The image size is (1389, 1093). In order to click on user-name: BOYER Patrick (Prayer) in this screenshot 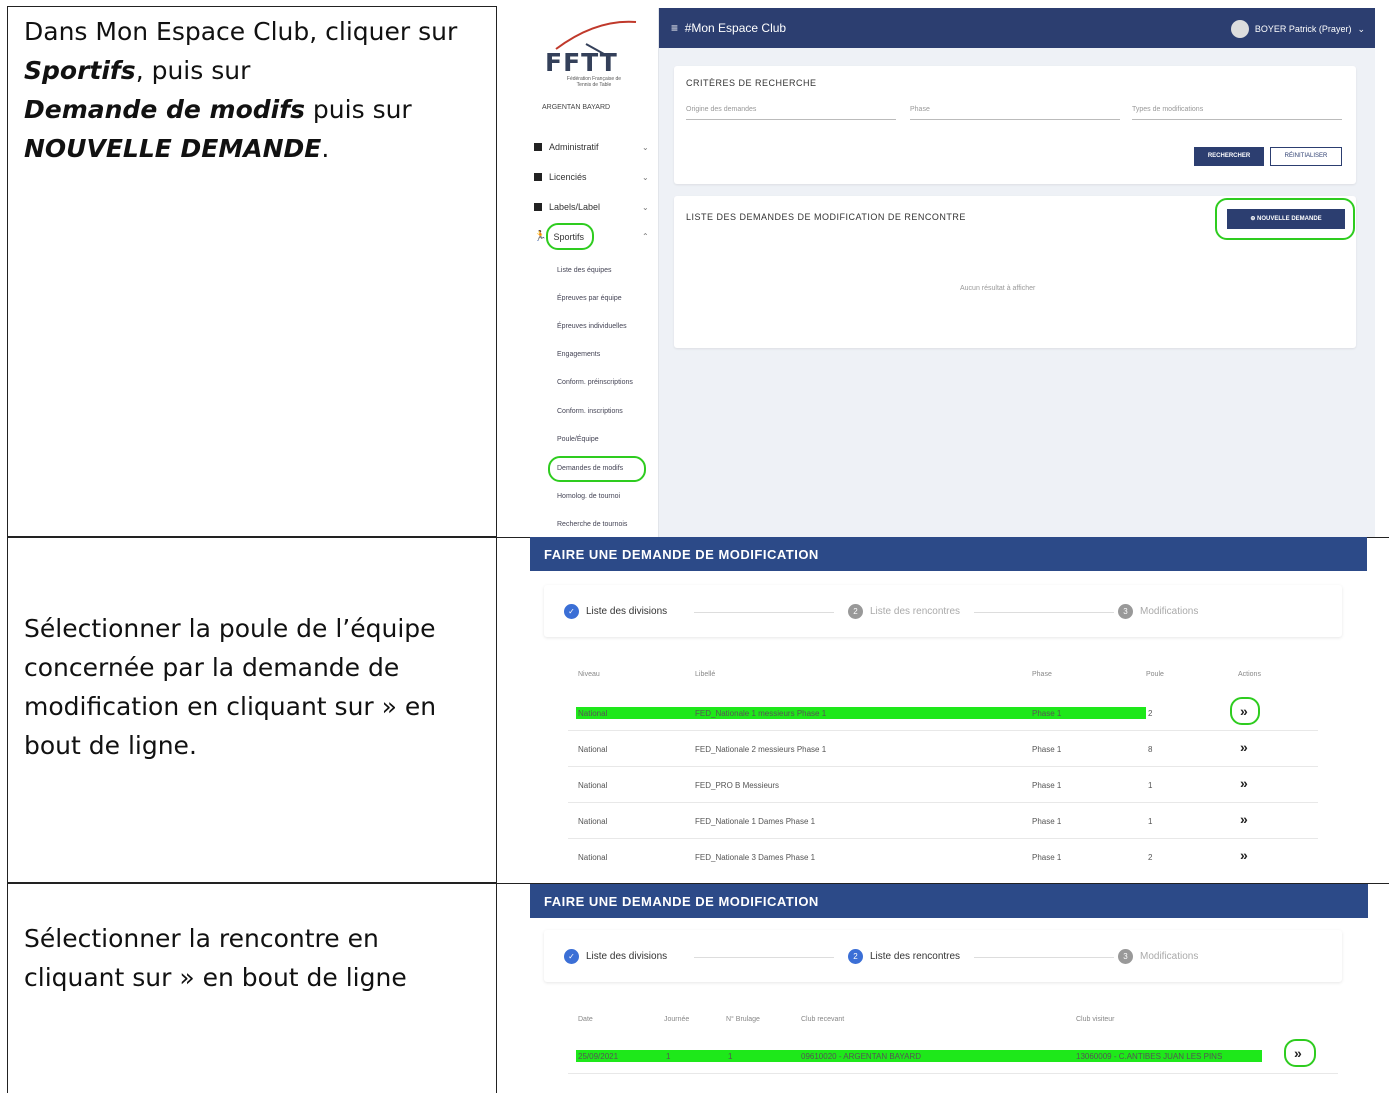, I will do `click(1303, 29)`.